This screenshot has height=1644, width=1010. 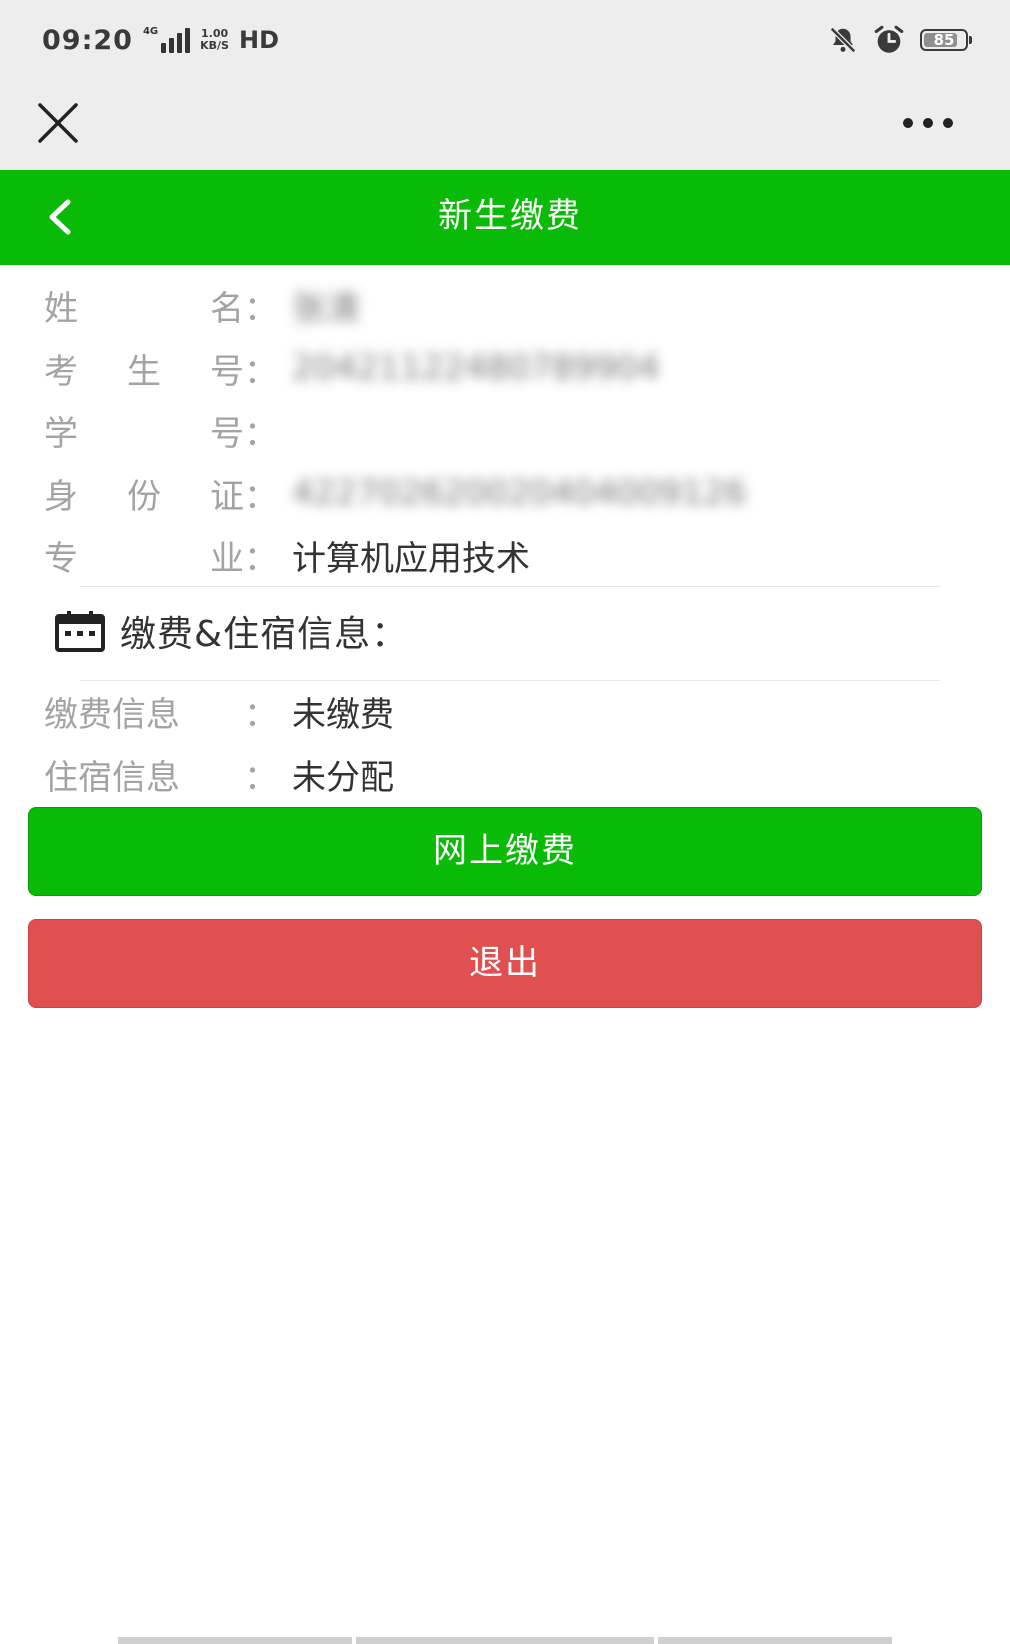 What do you see at coordinates (258, 40) in the screenshot?
I see `hd-label: HD` at bounding box center [258, 40].